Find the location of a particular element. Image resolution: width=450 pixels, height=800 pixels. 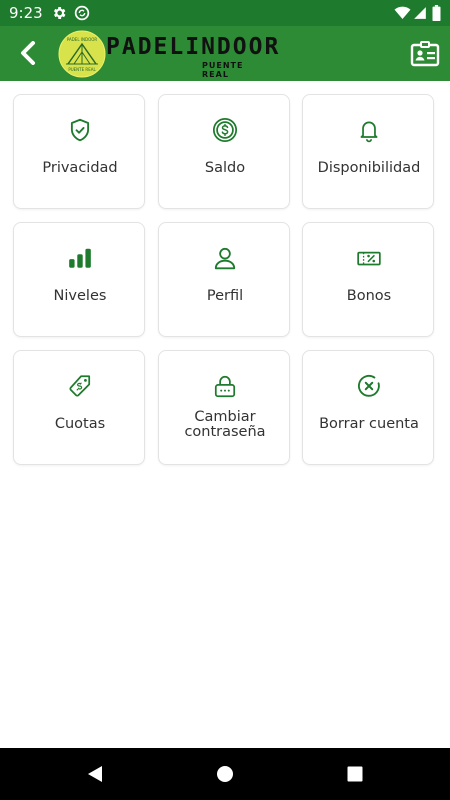

tile-niveles: Niveles is located at coordinates (79, 279).